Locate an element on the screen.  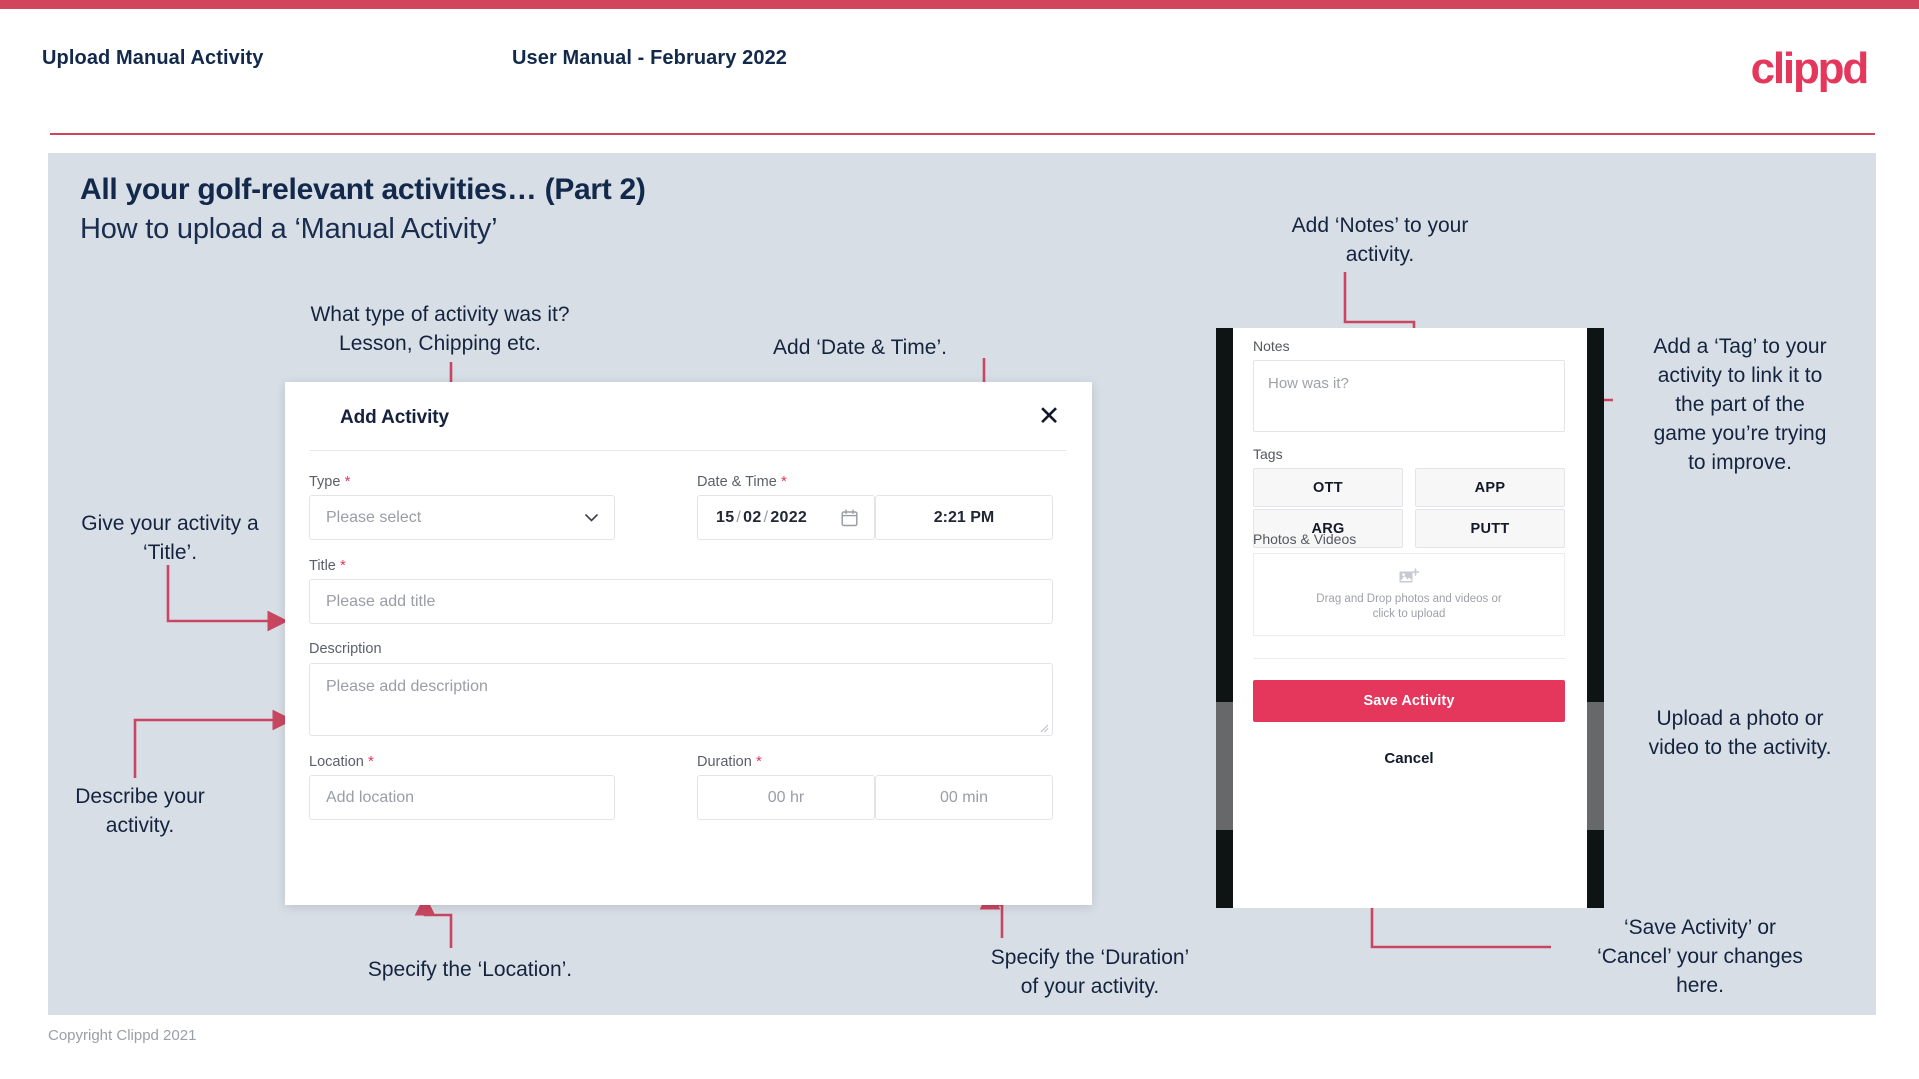
location-label-text: Location is located at coordinates (336, 762).